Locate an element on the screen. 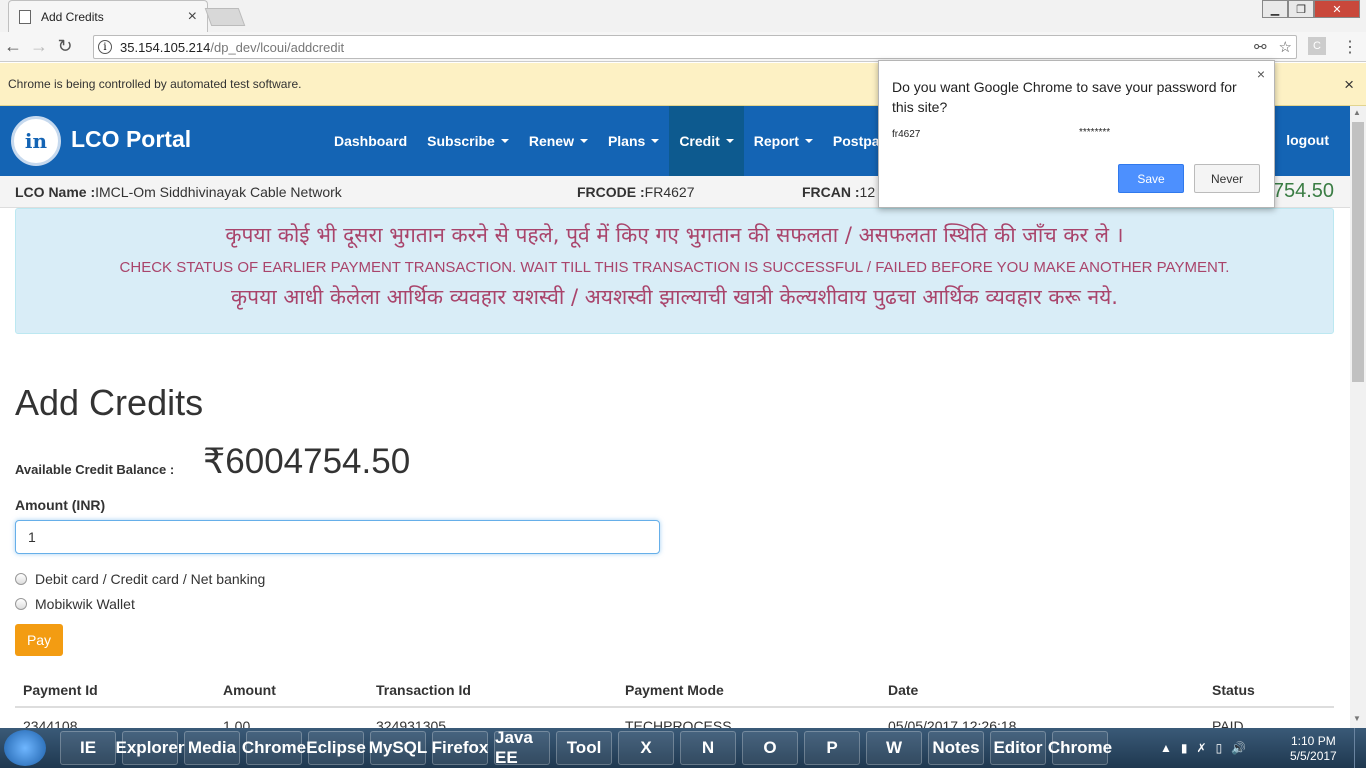 The width and height of the screenshot is (1366, 768). clock-date: 5/5/2017 is located at coordinates (1313, 756).